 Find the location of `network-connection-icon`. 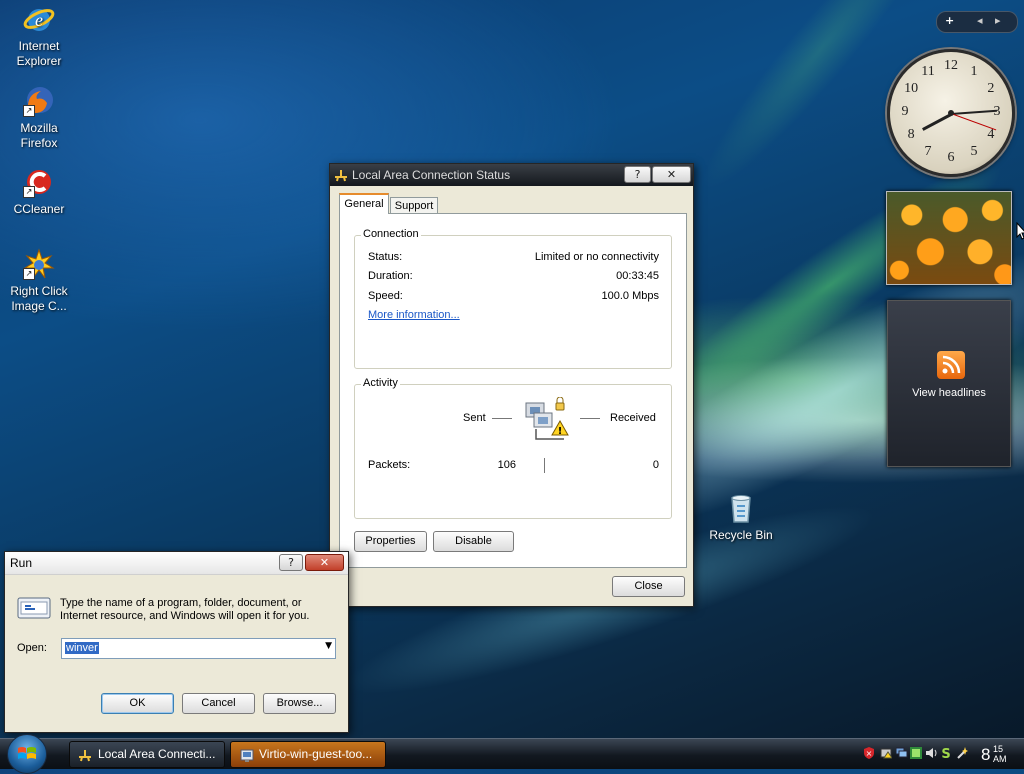

network-connection-icon is located at coordinates (85, 756).